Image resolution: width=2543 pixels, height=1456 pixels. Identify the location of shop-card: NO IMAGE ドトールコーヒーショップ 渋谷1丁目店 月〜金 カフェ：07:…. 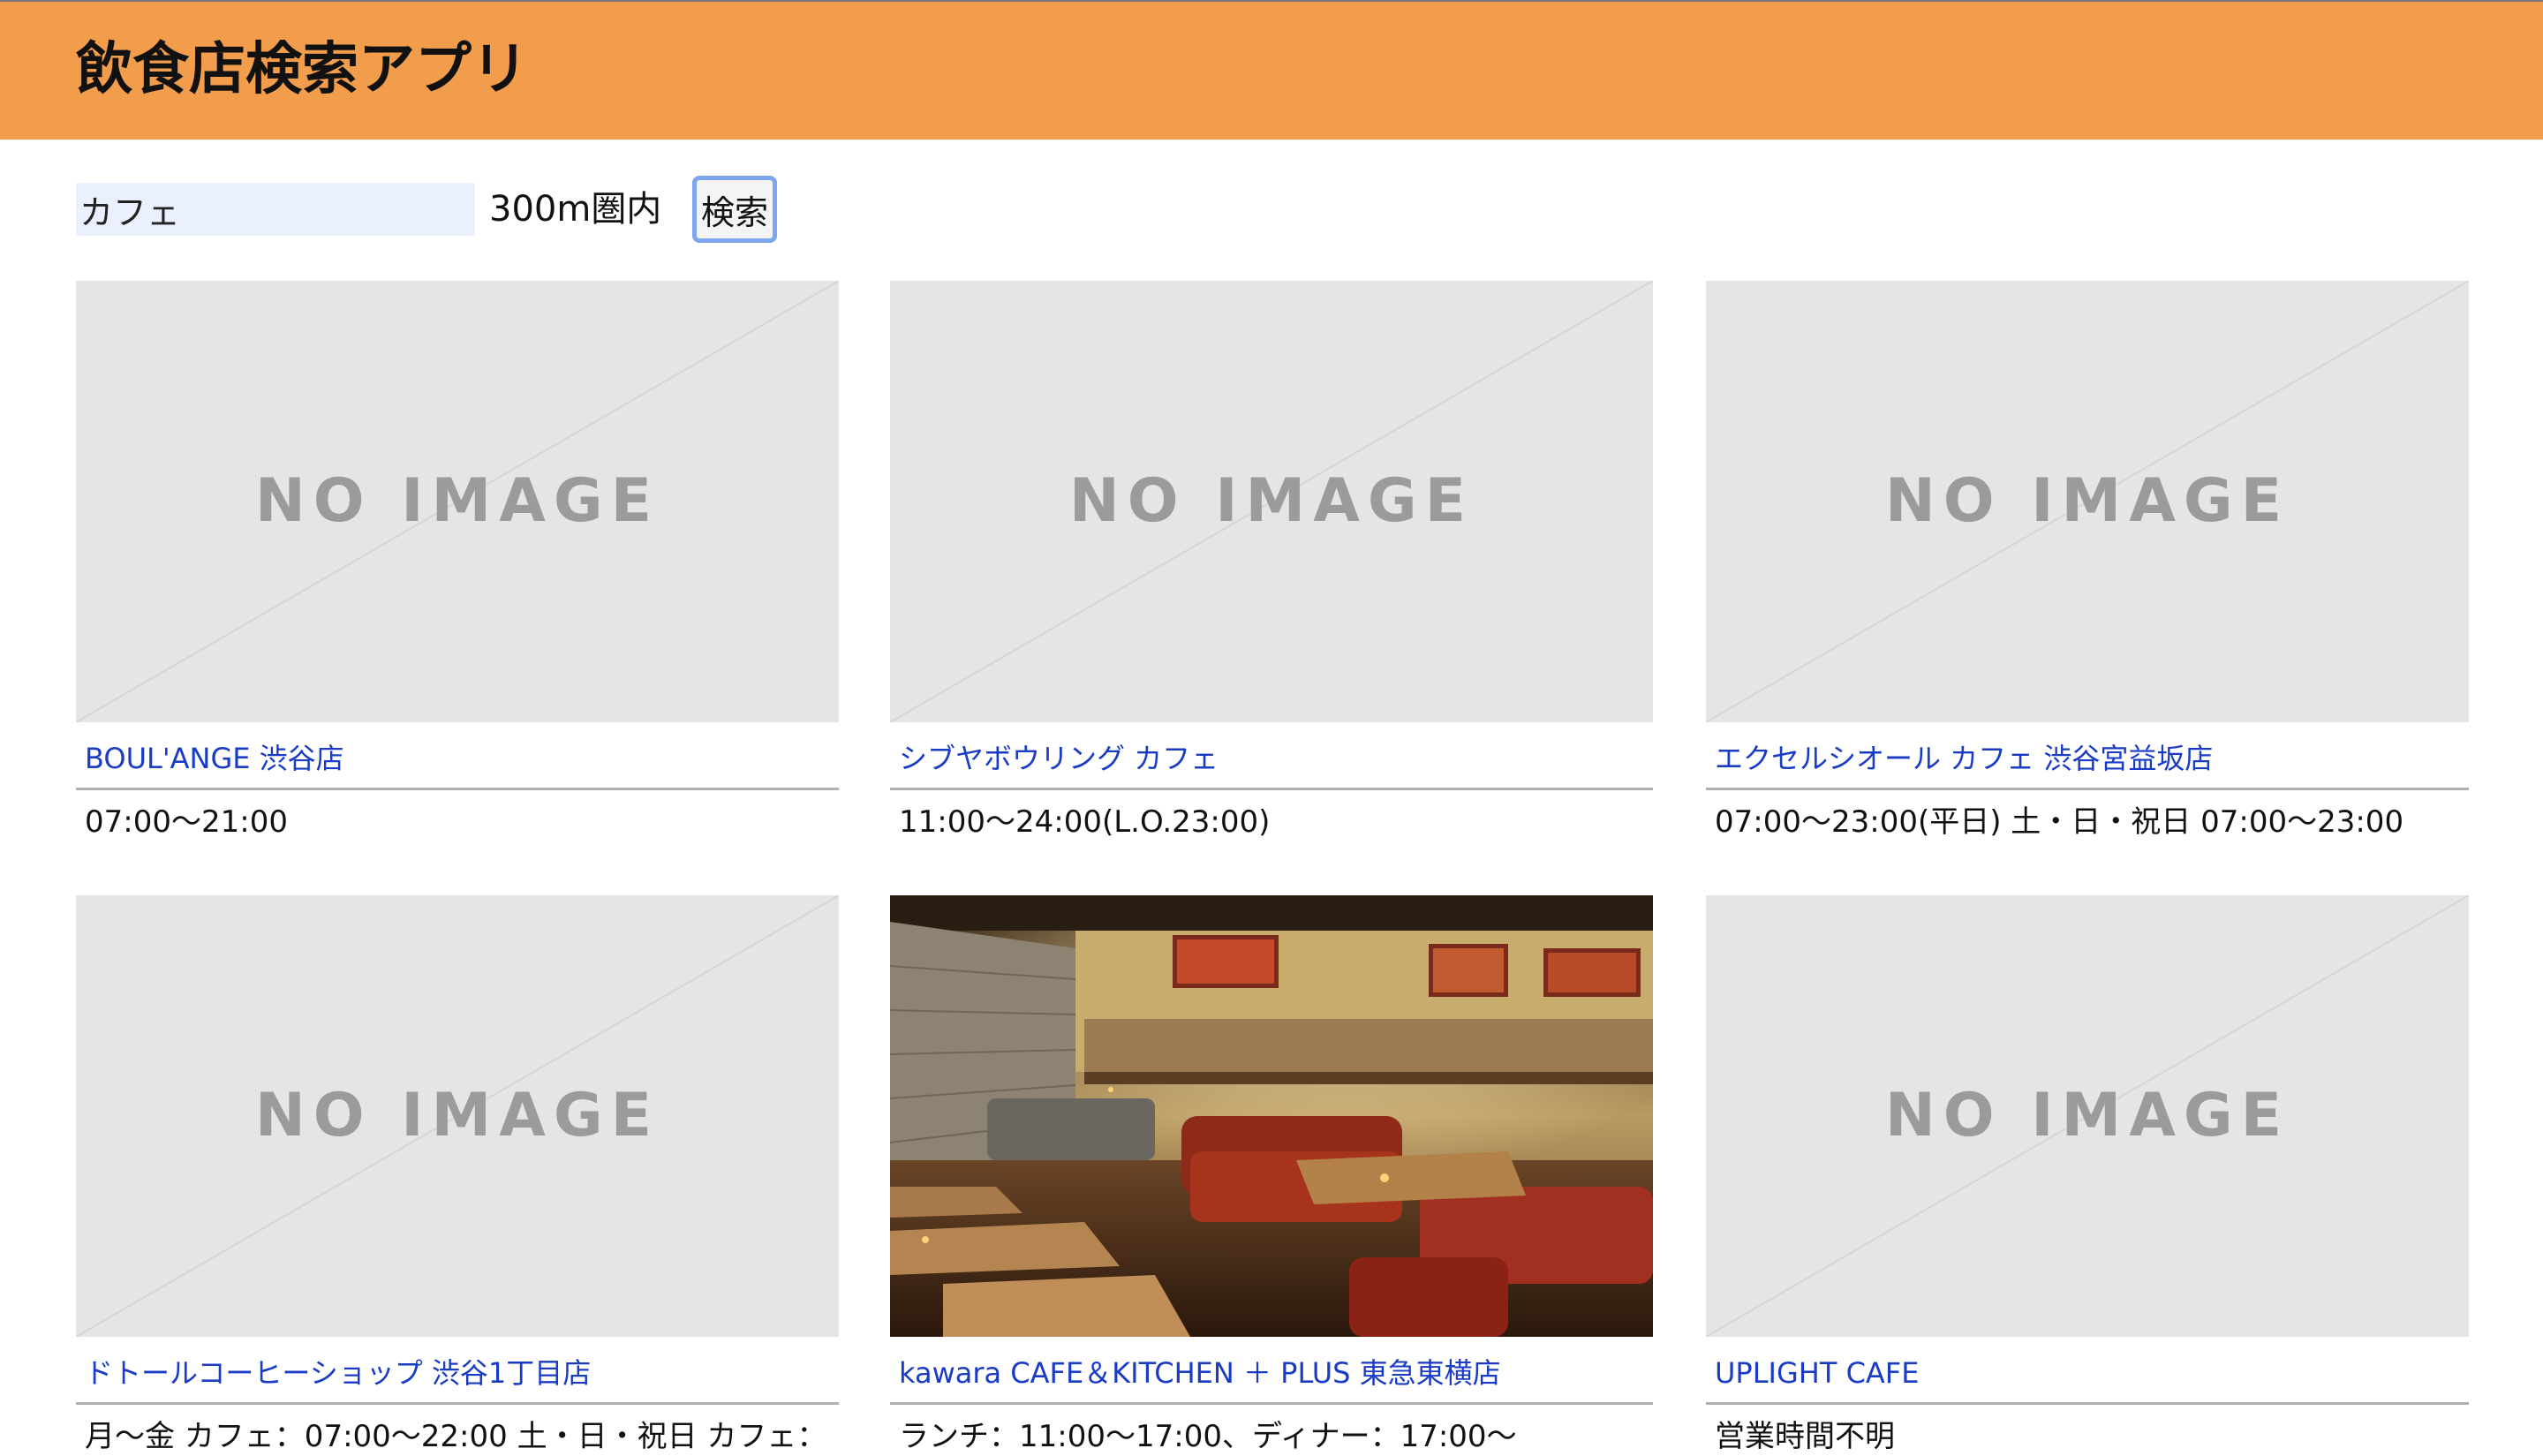
(458, 1175).